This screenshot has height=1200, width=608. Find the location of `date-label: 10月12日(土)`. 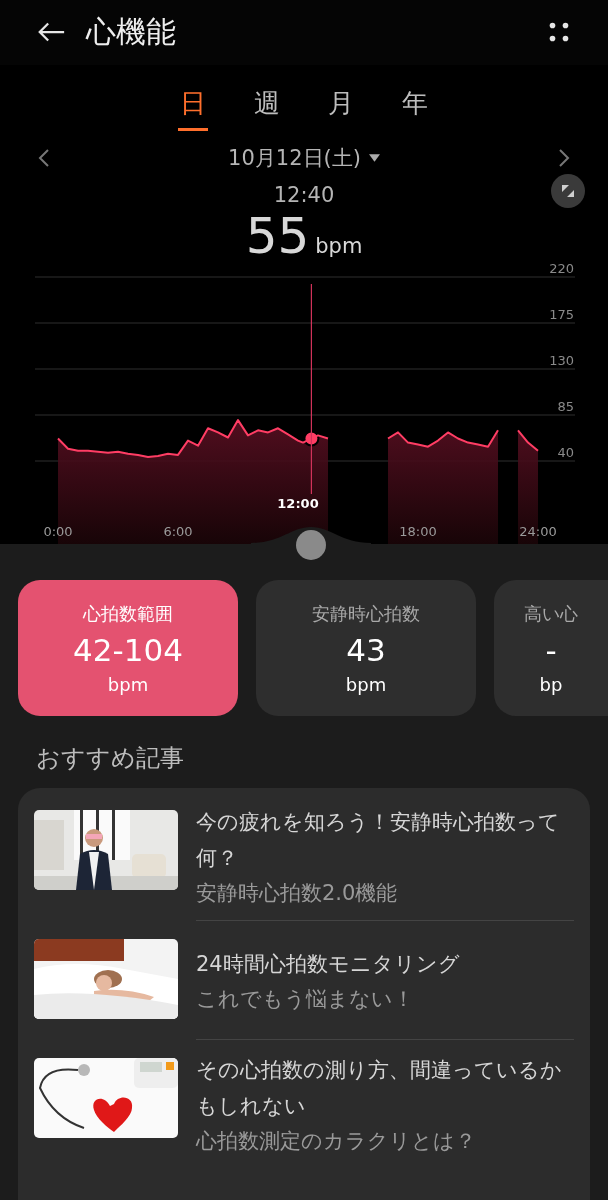

date-label: 10月12日(土) is located at coordinates (294, 157).